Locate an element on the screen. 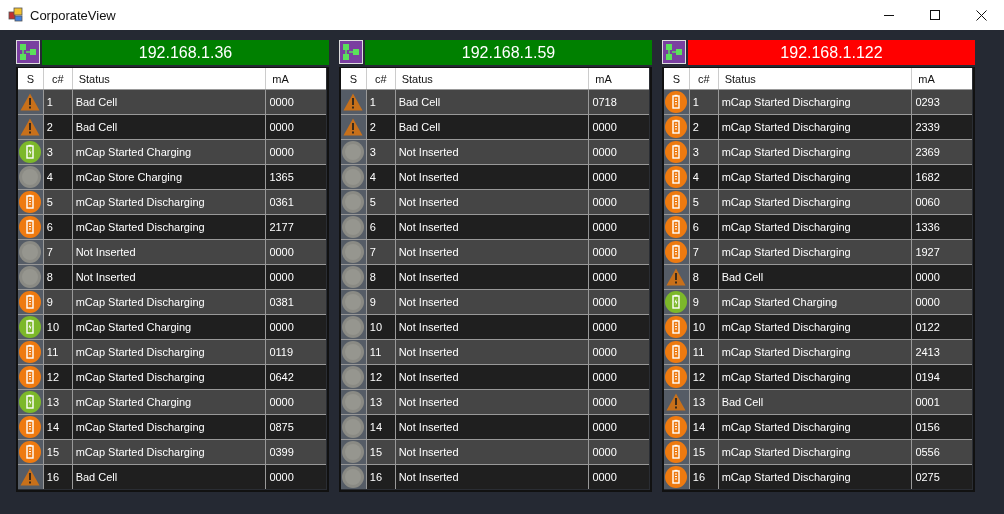  address-banner: 192.168.1.36 is located at coordinates (185, 52).